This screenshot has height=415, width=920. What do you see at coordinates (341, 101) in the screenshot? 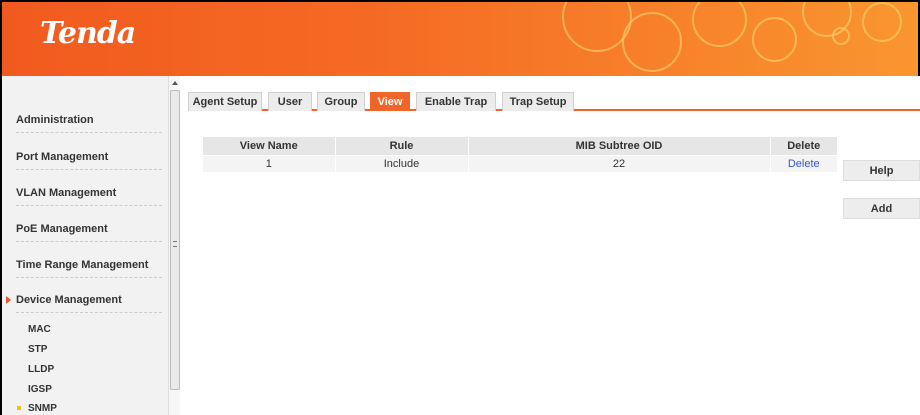
I see `tab-group: Group` at bounding box center [341, 101].